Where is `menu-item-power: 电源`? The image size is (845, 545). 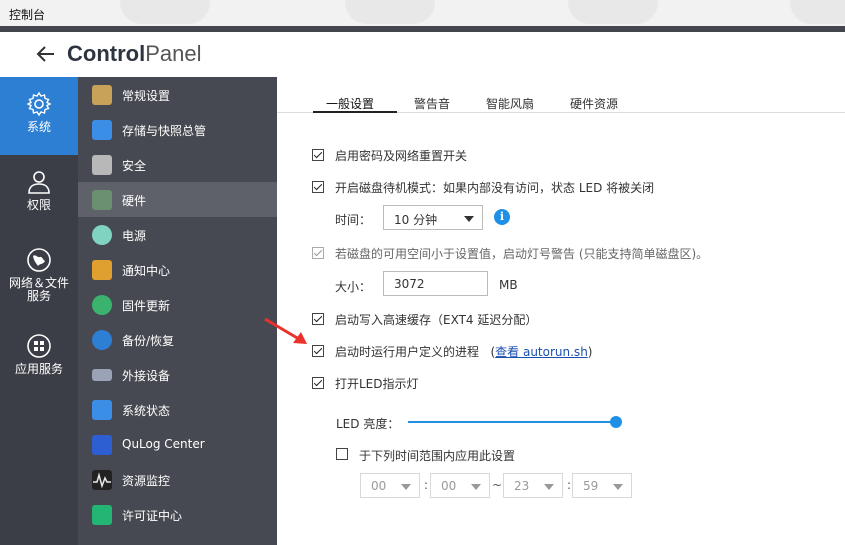
menu-item-power: 电源 is located at coordinates (177, 234).